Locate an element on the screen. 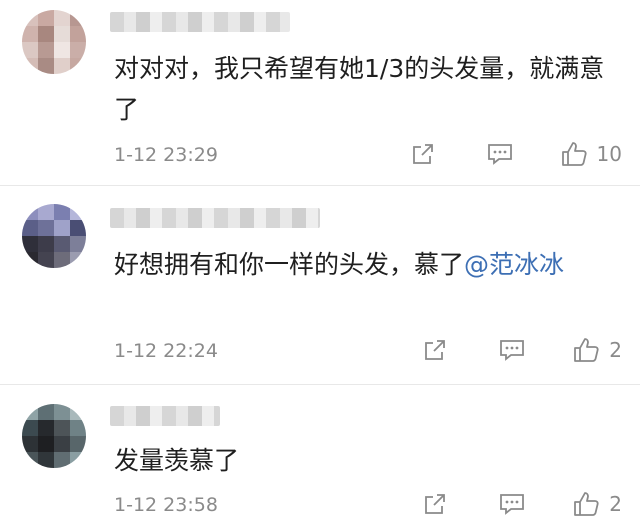  comment-text-body: 对对对，我只希望有她1/3的头发量，就满意了 is located at coordinates (359, 89).